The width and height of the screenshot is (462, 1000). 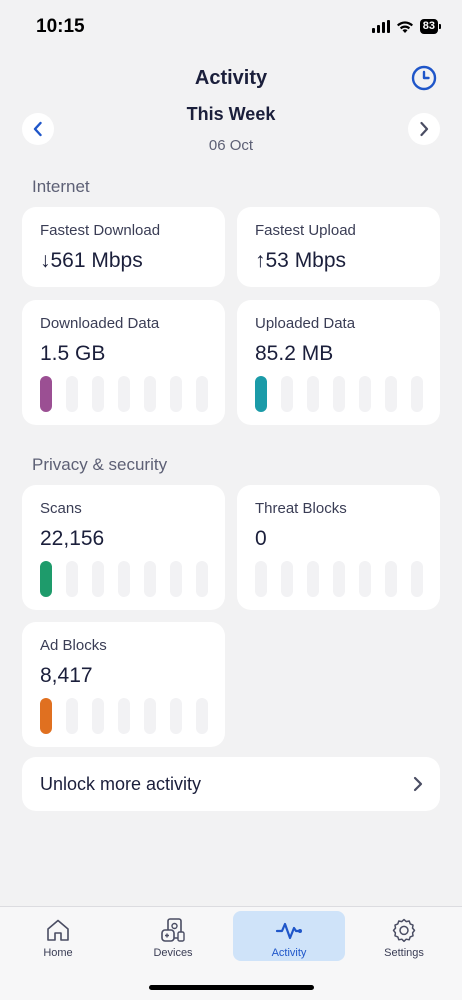 What do you see at coordinates (66, 675) in the screenshot?
I see `card-value: 8,417` at bounding box center [66, 675].